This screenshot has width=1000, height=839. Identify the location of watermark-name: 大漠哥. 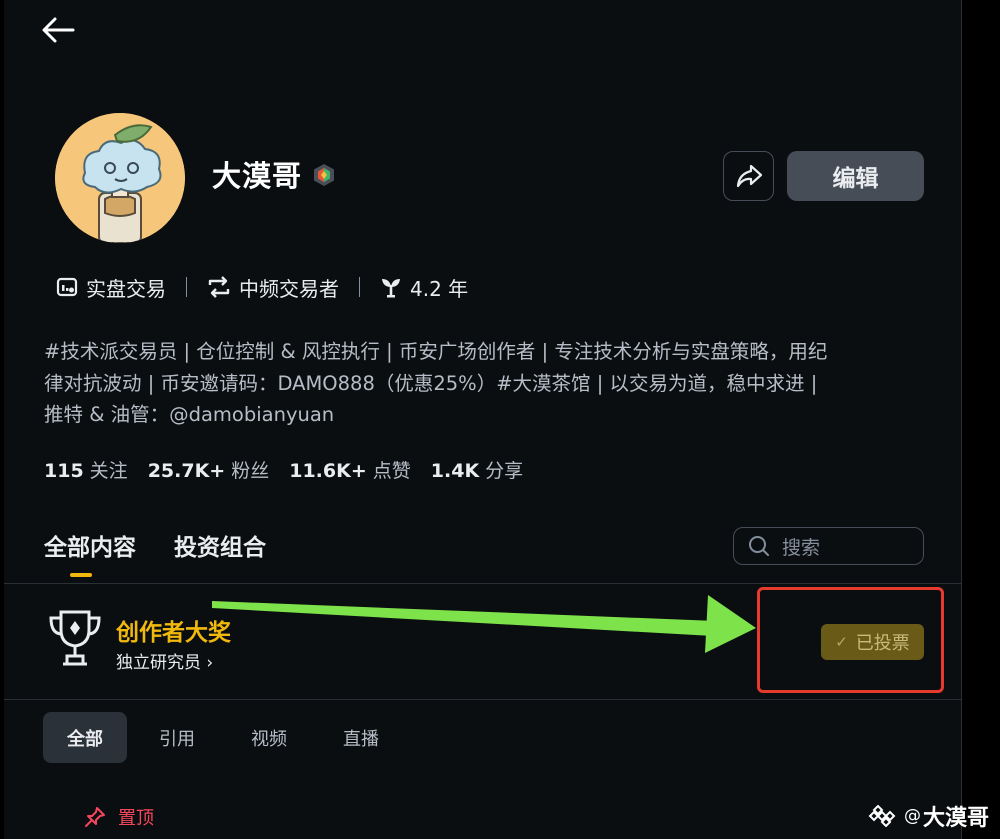
(956, 818).